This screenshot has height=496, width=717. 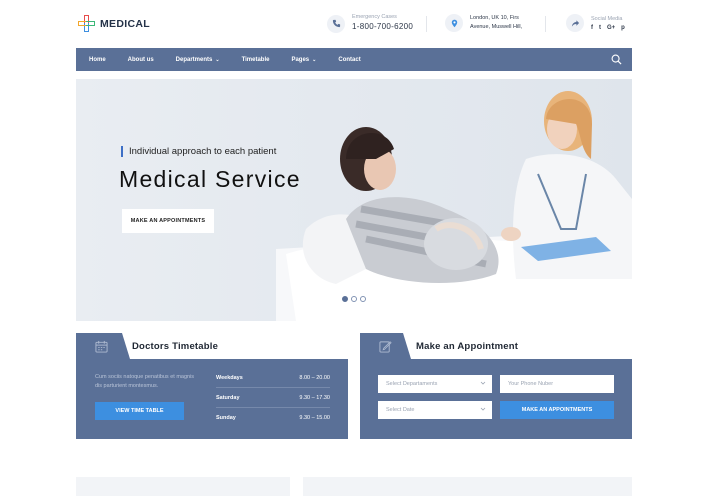 I want to click on address-line-2: Avenue, Muswell Hill,, so click(x=496, y=27).